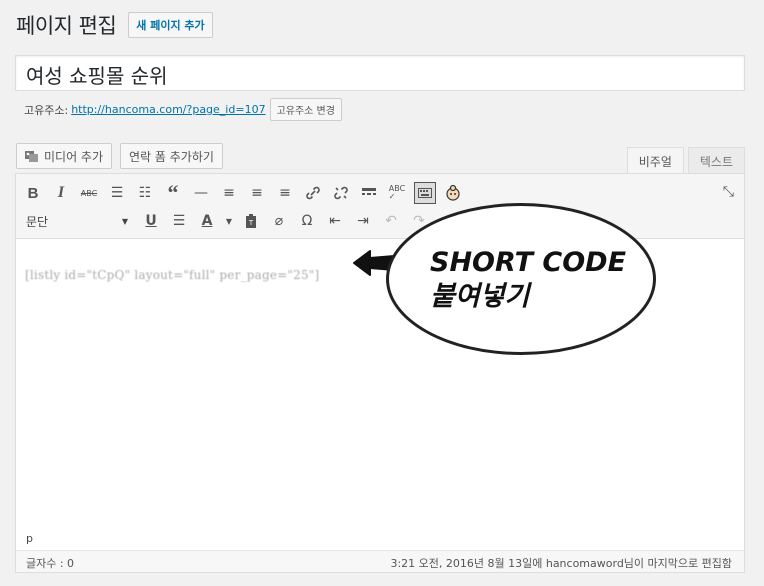 The image size is (764, 586). Describe the element at coordinates (37, 221) in the screenshot. I see `format-select-value: 문단` at that location.